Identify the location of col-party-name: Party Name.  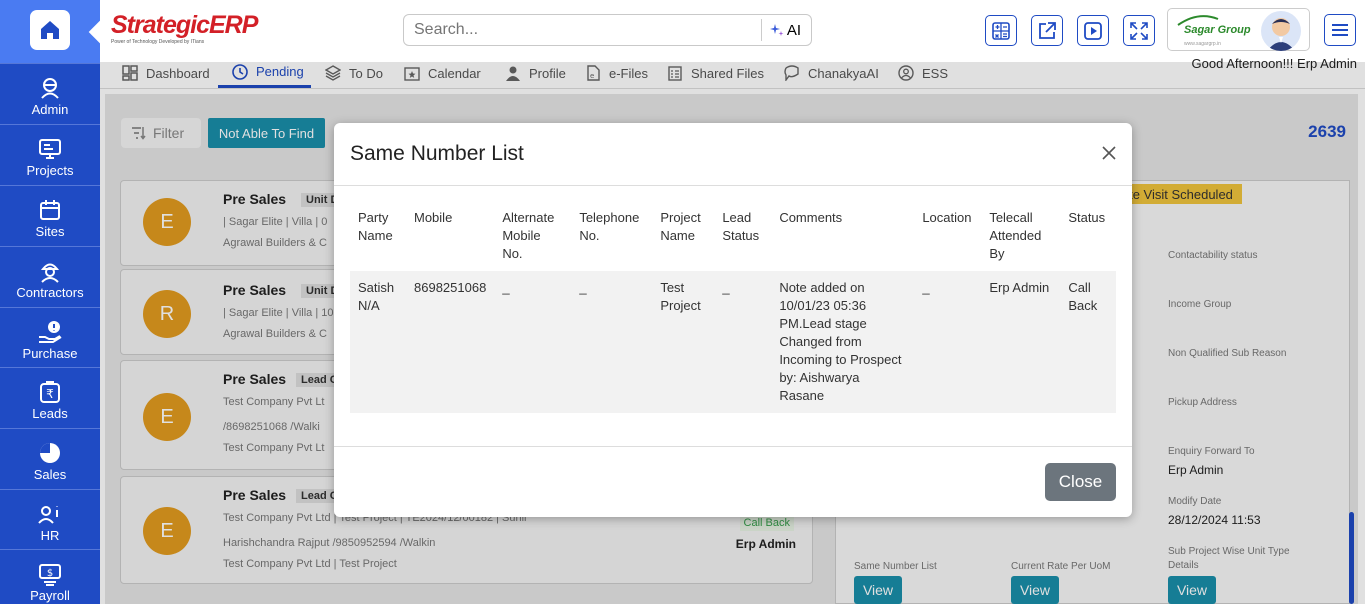
(375, 226).